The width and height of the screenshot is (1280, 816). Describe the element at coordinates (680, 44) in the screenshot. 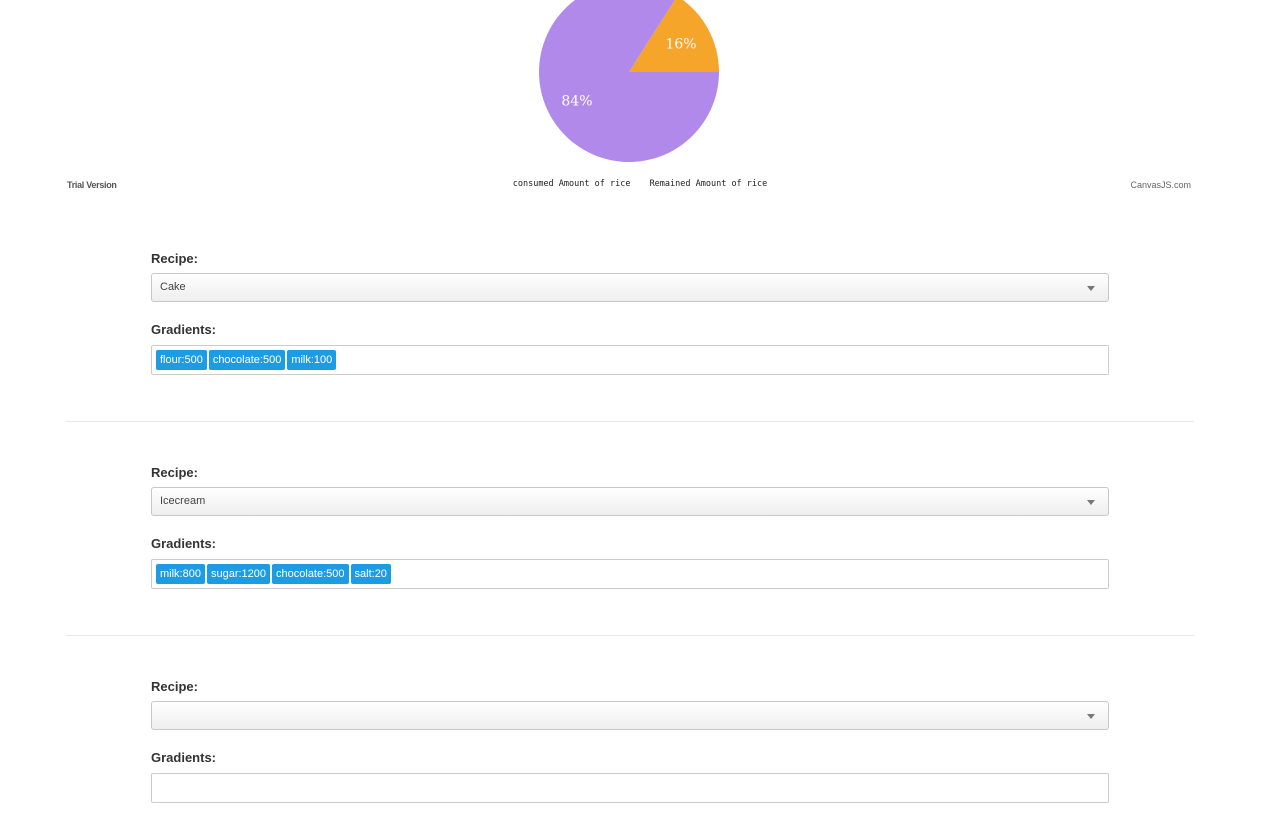

I see `pie-slice-label: 16%` at that location.